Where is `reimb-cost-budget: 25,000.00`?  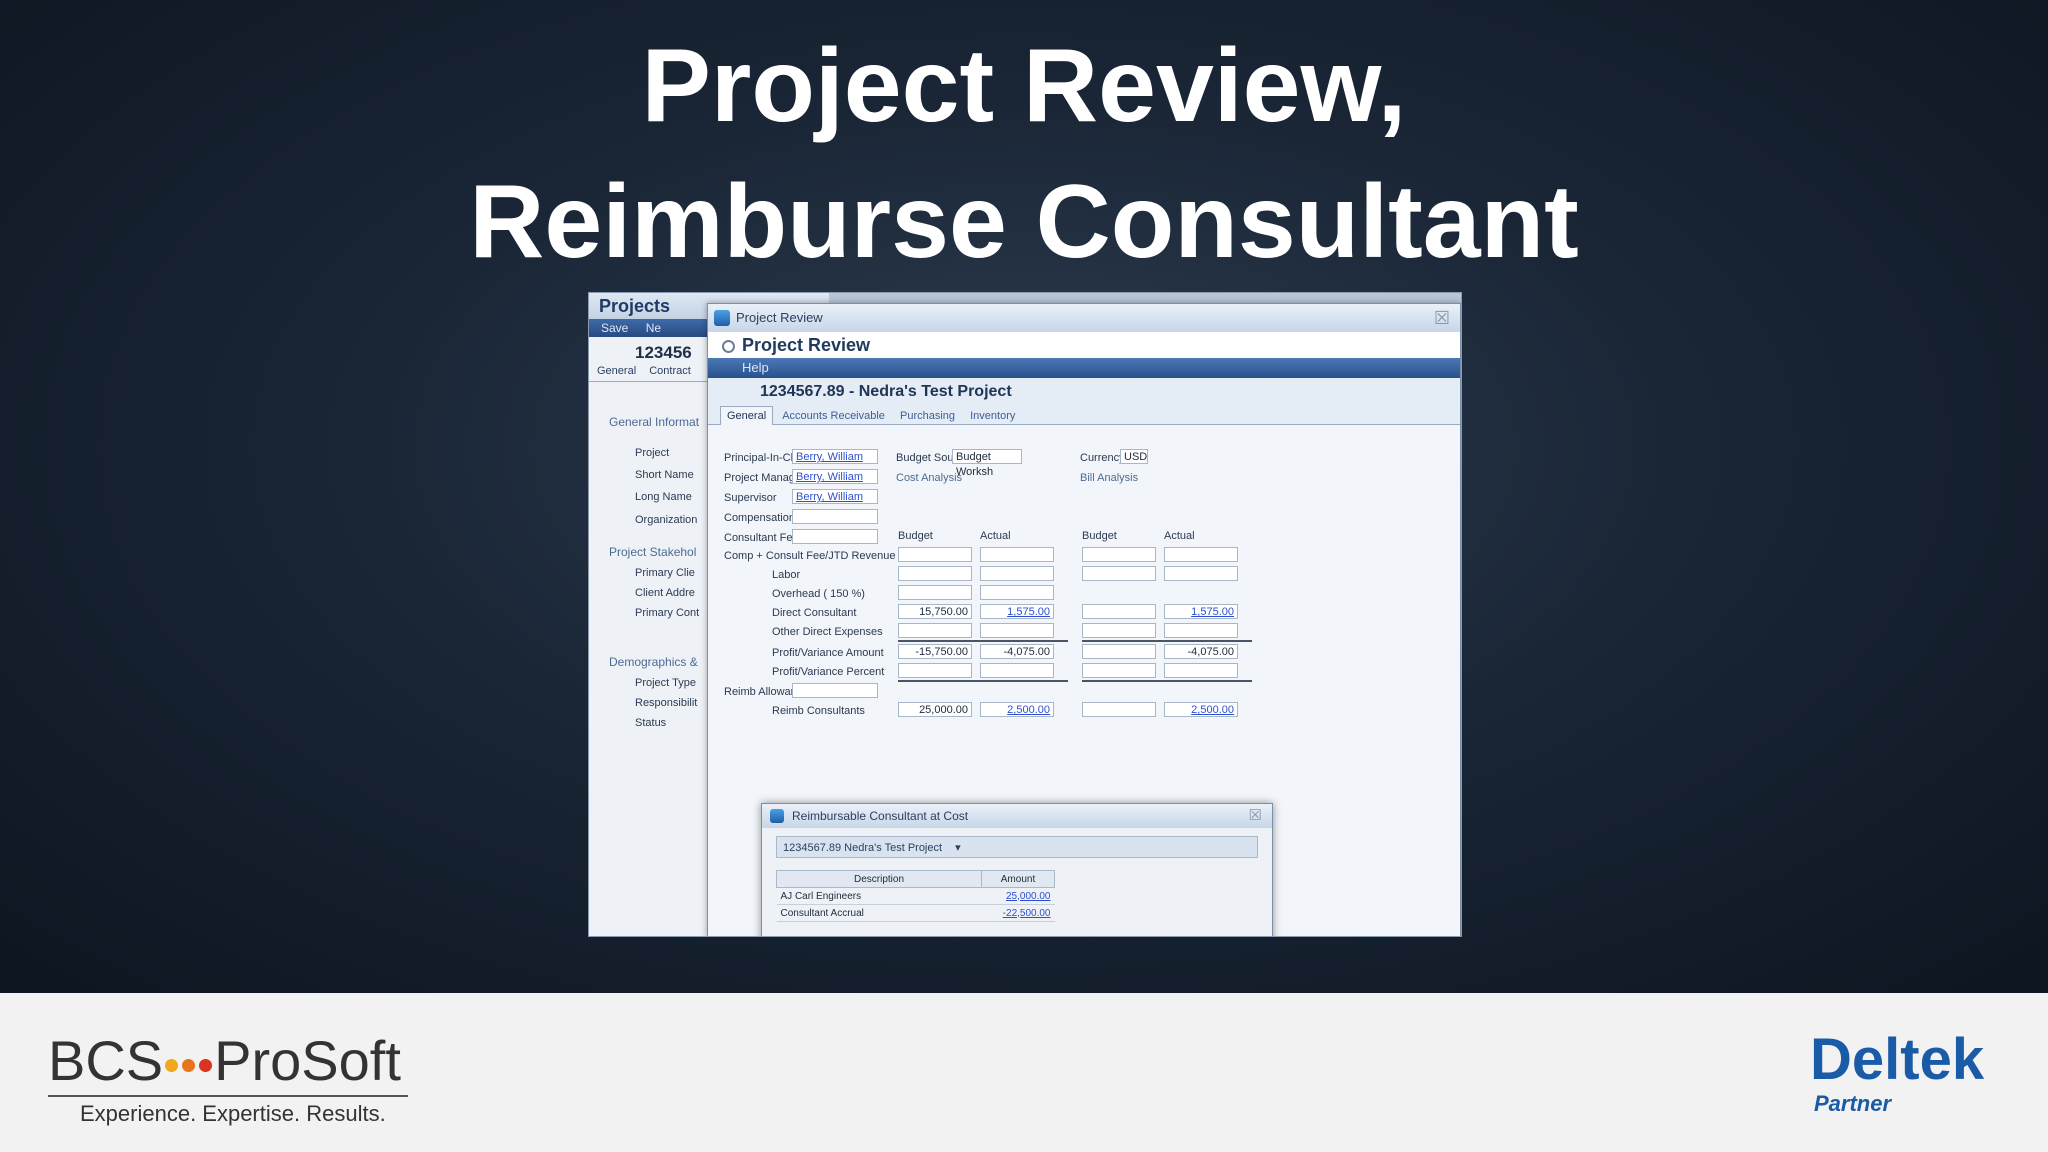
reimb-cost-budget: 25,000.00 is located at coordinates (935, 709).